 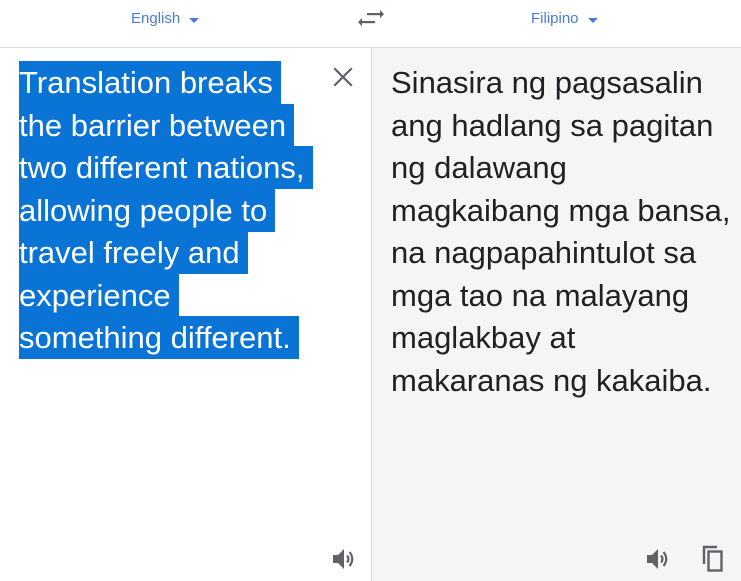 I want to click on source-language-selector: English, so click(x=165, y=18).